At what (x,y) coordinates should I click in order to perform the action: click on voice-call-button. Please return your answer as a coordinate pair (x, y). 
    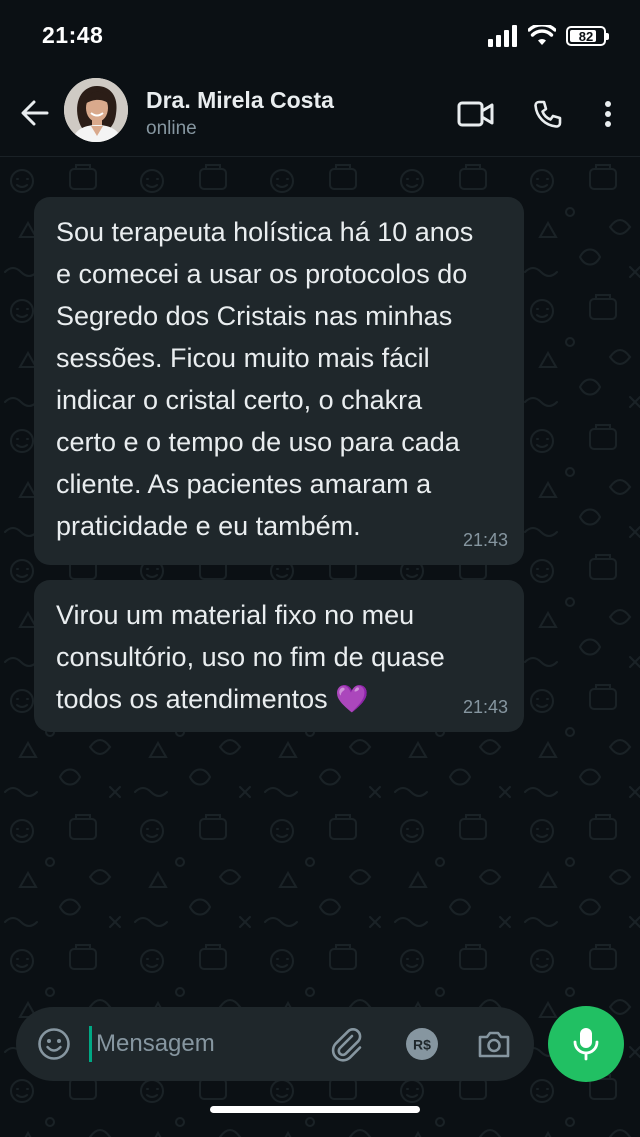
    Looking at the image, I should click on (548, 114).